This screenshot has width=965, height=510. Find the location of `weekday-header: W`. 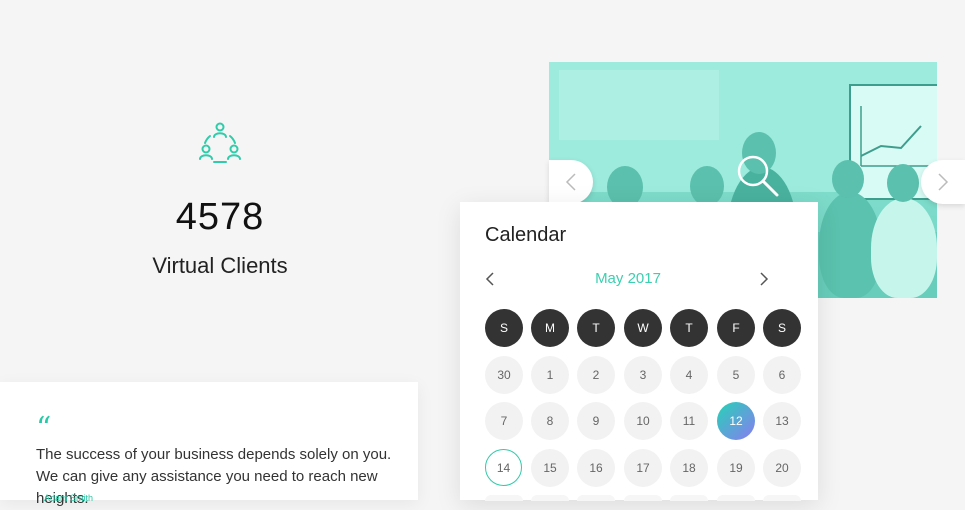

weekday-header: W is located at coordinates (643, 328).